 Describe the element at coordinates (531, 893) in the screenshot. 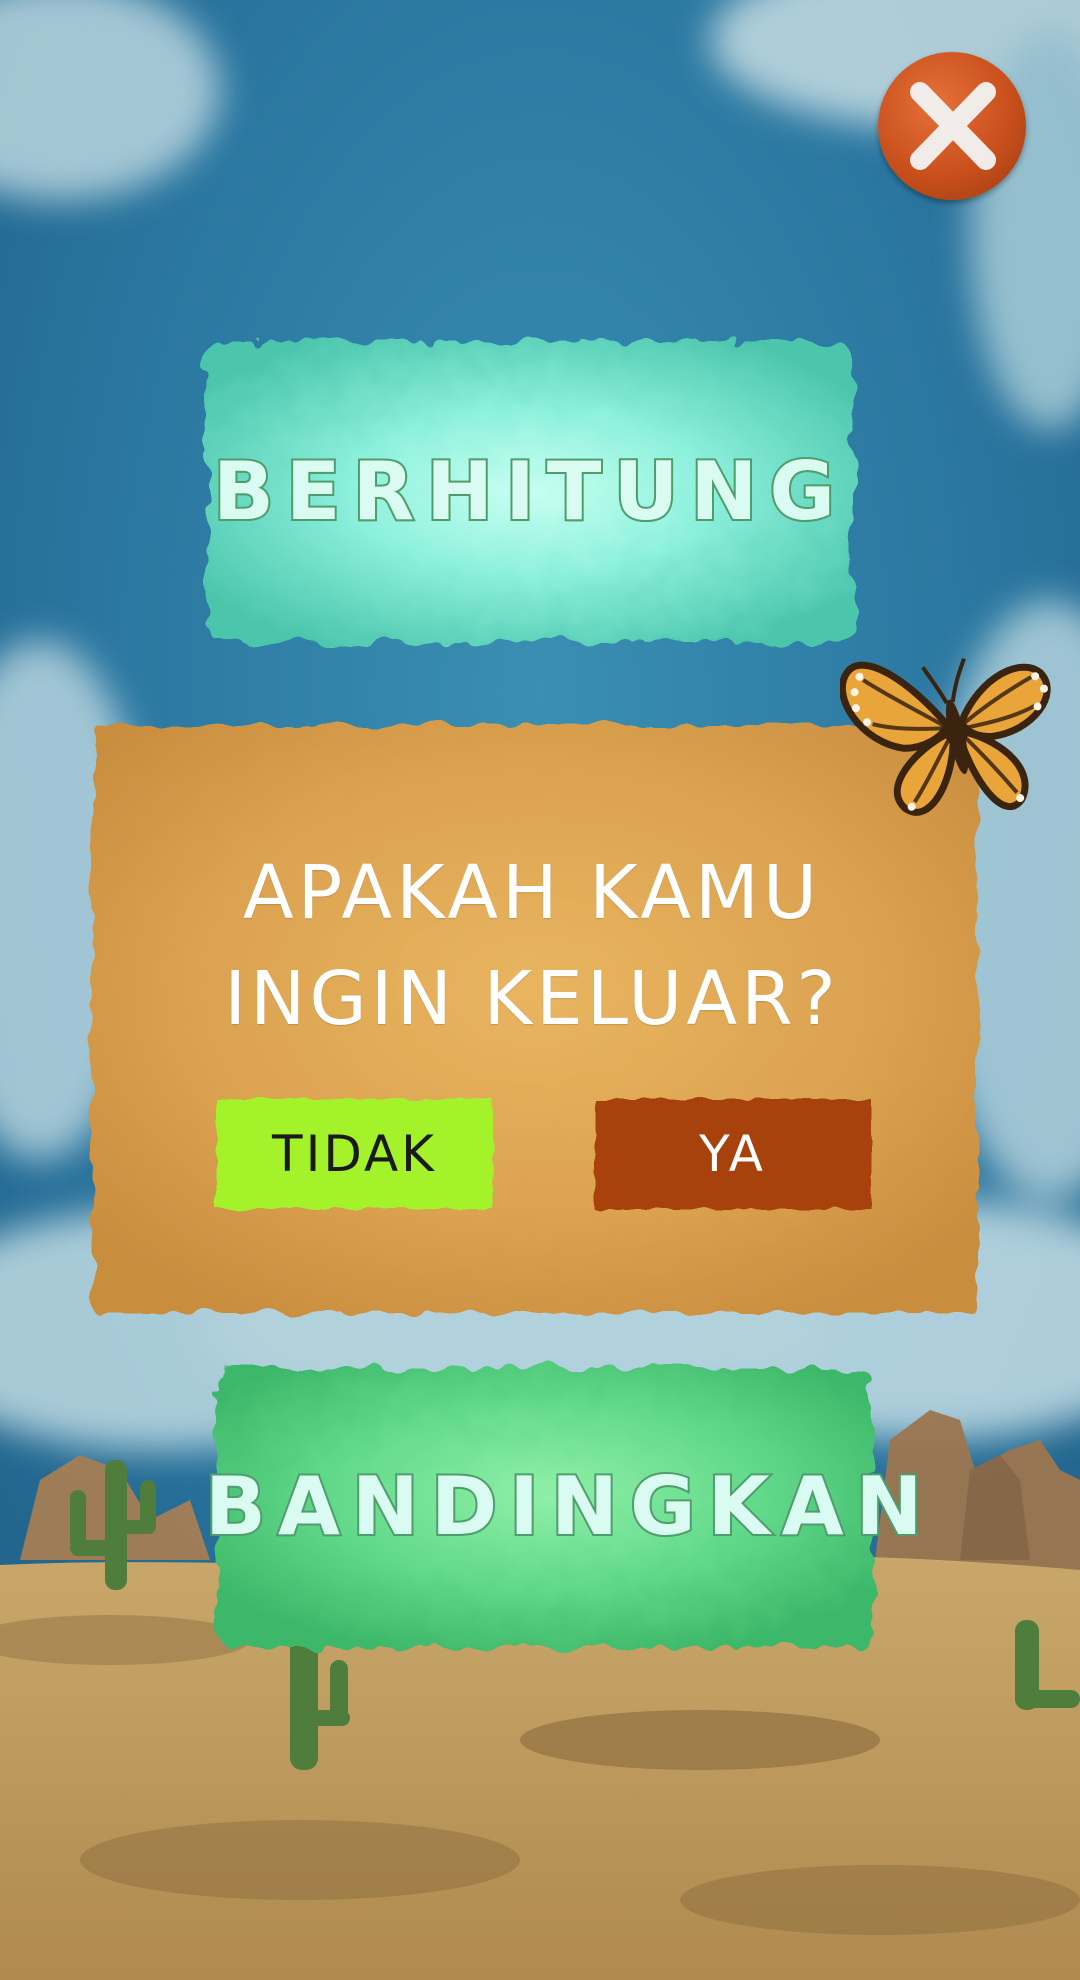

I see `dialog-question-line: APAKAH KAMU` at that location.